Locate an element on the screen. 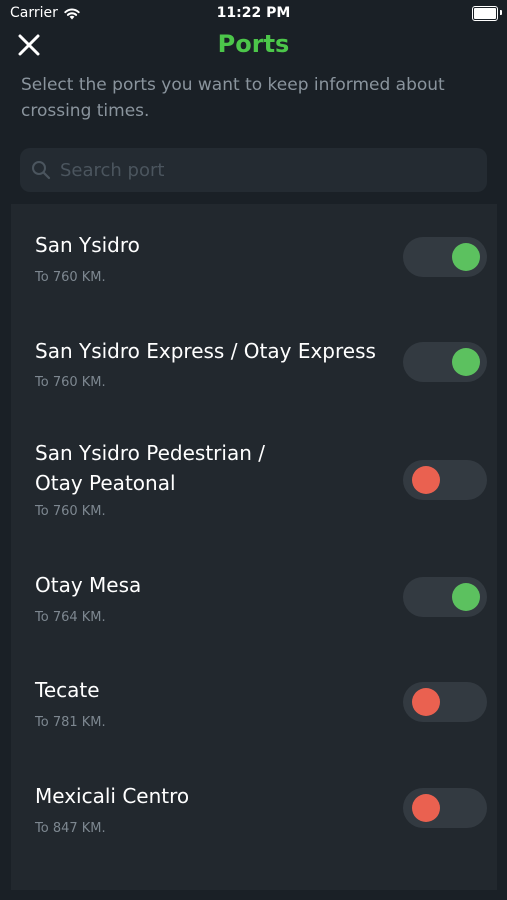 The image size is (507, 900). port-toggle-tecate is located at coordinates (445, 702).